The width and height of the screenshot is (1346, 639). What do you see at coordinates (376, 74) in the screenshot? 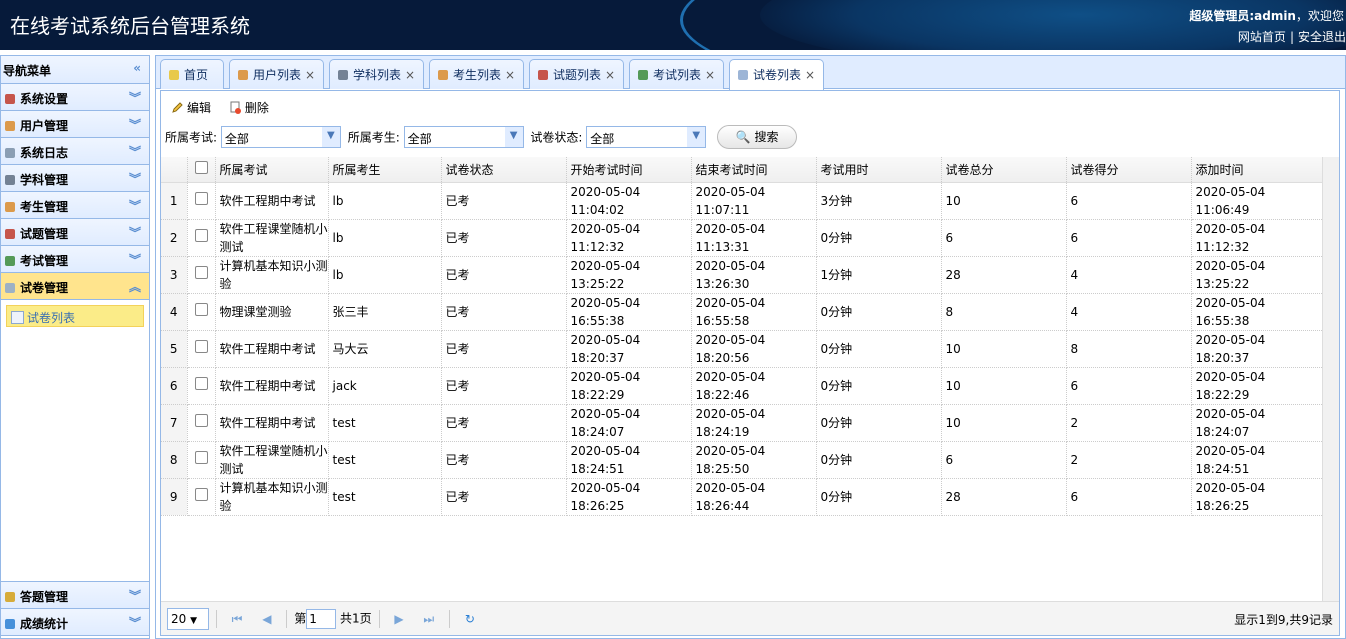
I see `tab-list: 学科列表 ×` at bounding box center [376, 74].